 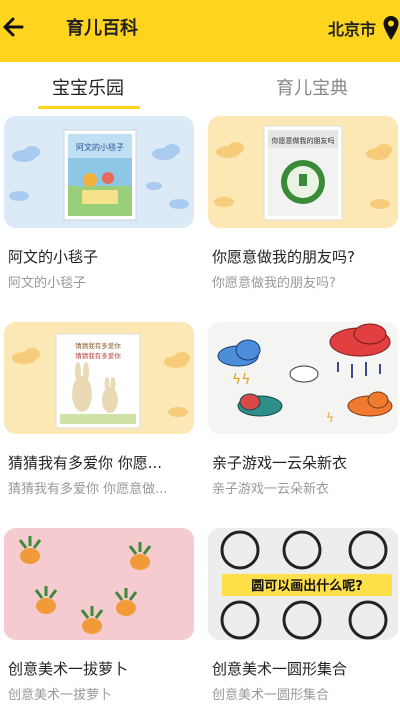 What do you see at coordinates (280, 669) in the screenshot?
I see `card-title: 创意美术一圆形集合` at bounding box center [280, 669].